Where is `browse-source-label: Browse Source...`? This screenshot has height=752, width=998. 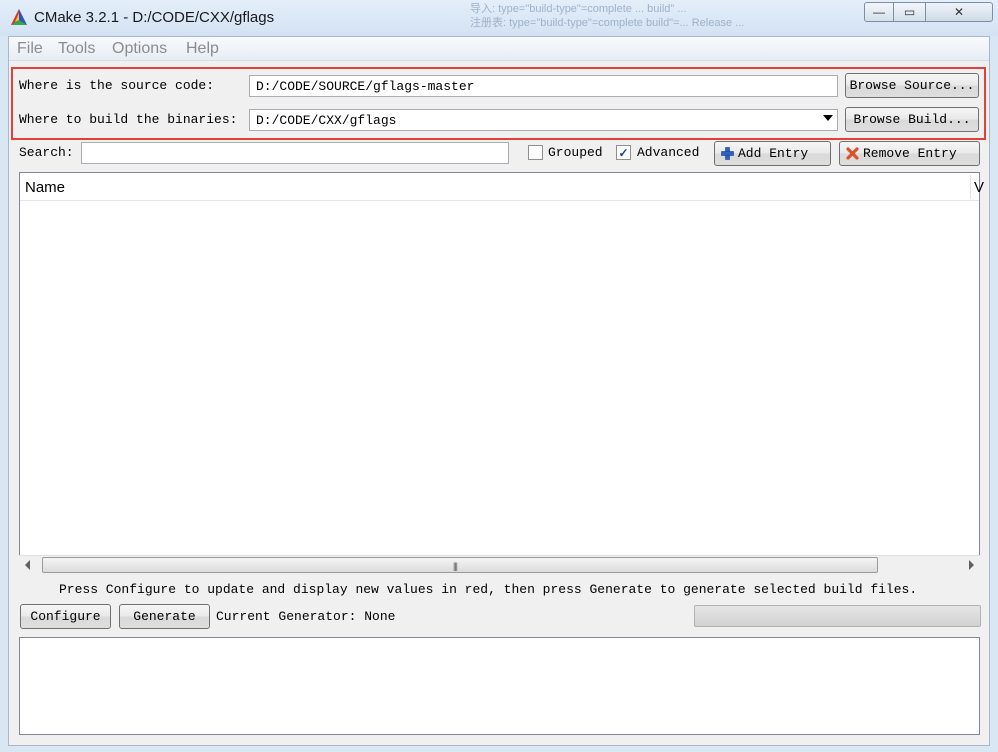
browse-source-label: Browse Source... is located at coordinates (912, 85).